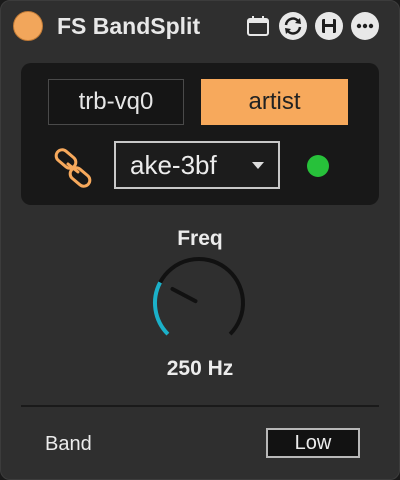  I want to click on knob-value-arc, so click(161, 308).